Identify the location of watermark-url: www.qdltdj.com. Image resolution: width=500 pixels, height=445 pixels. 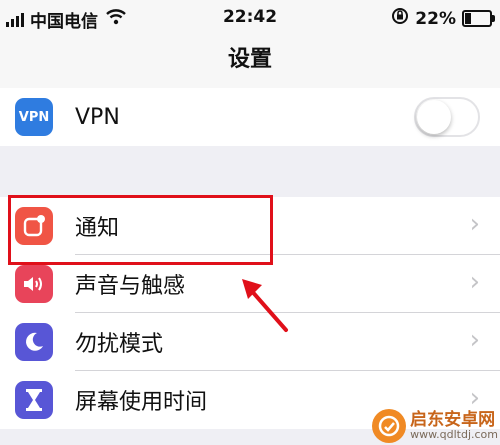
(454, 435).